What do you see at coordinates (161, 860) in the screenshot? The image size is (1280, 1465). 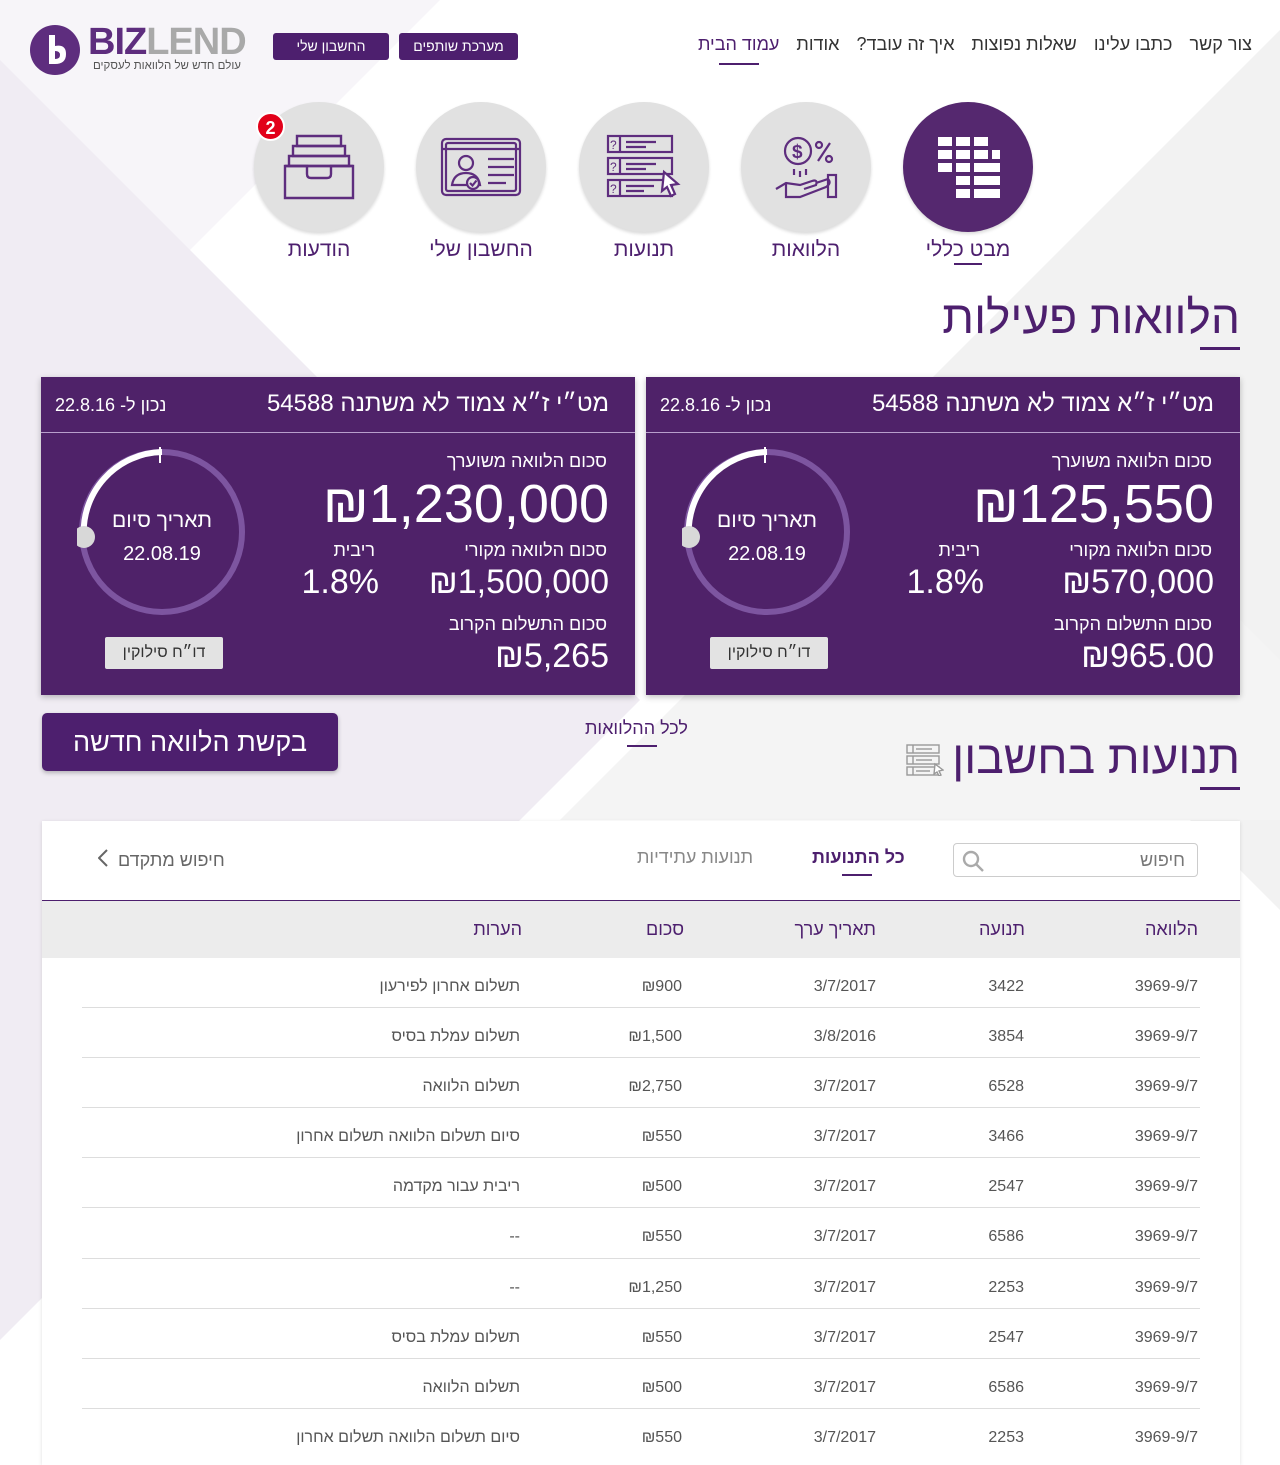 I see `advanced-search-link: חיפוש מתקדם` at bounding box center [161, 860].